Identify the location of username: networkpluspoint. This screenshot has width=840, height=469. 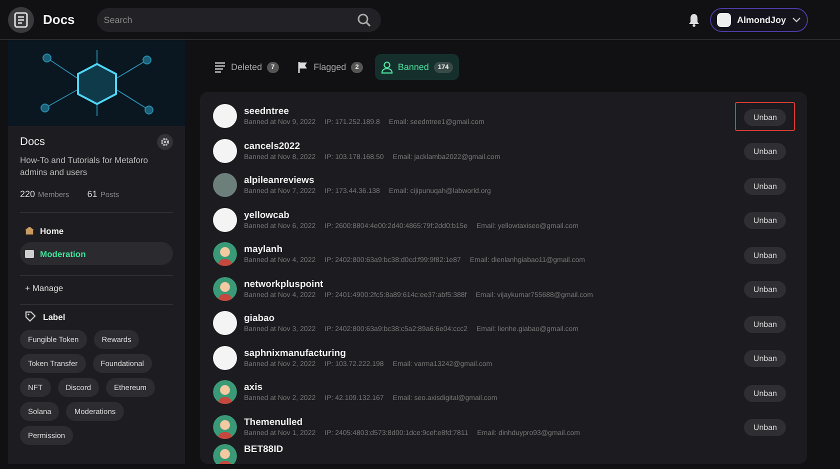
(284, 284).